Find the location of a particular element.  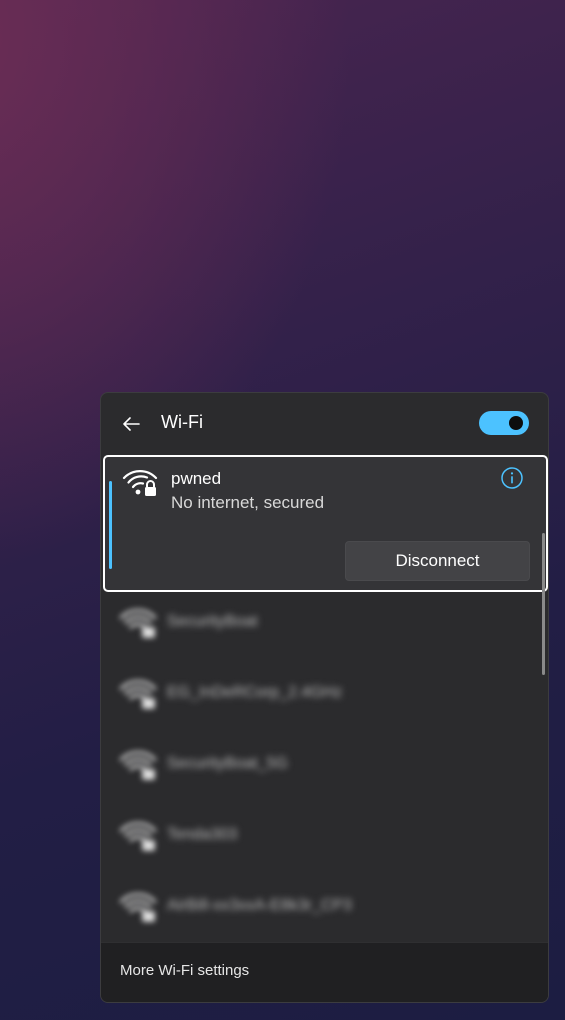

network-item: AirBill-xx3xxA-E8k3r_CP3 is located at coordinates (324, 911).